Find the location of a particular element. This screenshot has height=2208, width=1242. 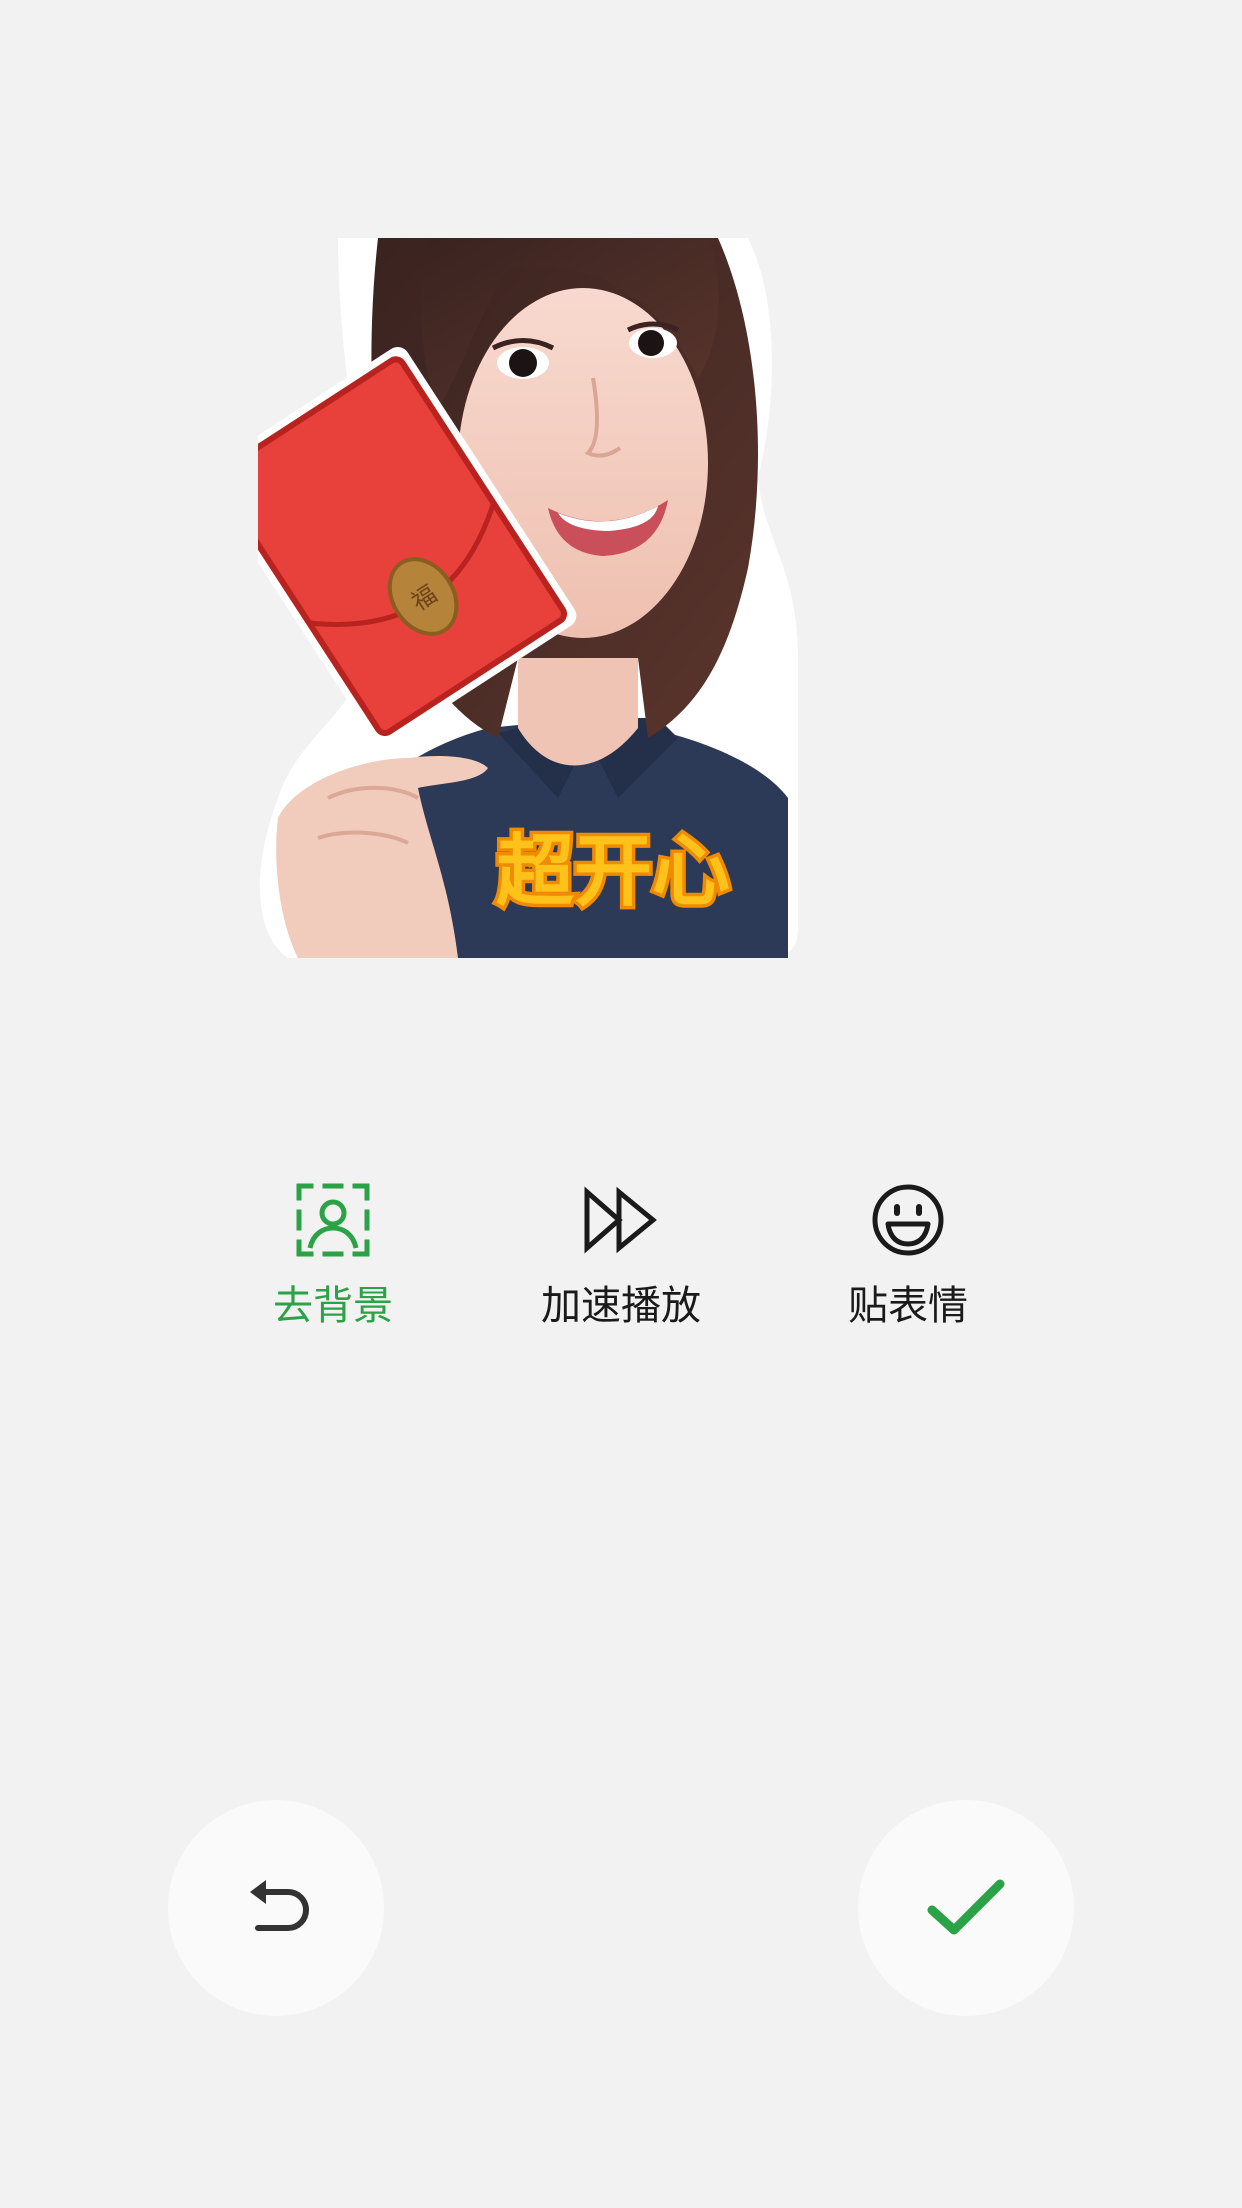

remove-background-button: 去背景 is located at coordinates (333, 1270).